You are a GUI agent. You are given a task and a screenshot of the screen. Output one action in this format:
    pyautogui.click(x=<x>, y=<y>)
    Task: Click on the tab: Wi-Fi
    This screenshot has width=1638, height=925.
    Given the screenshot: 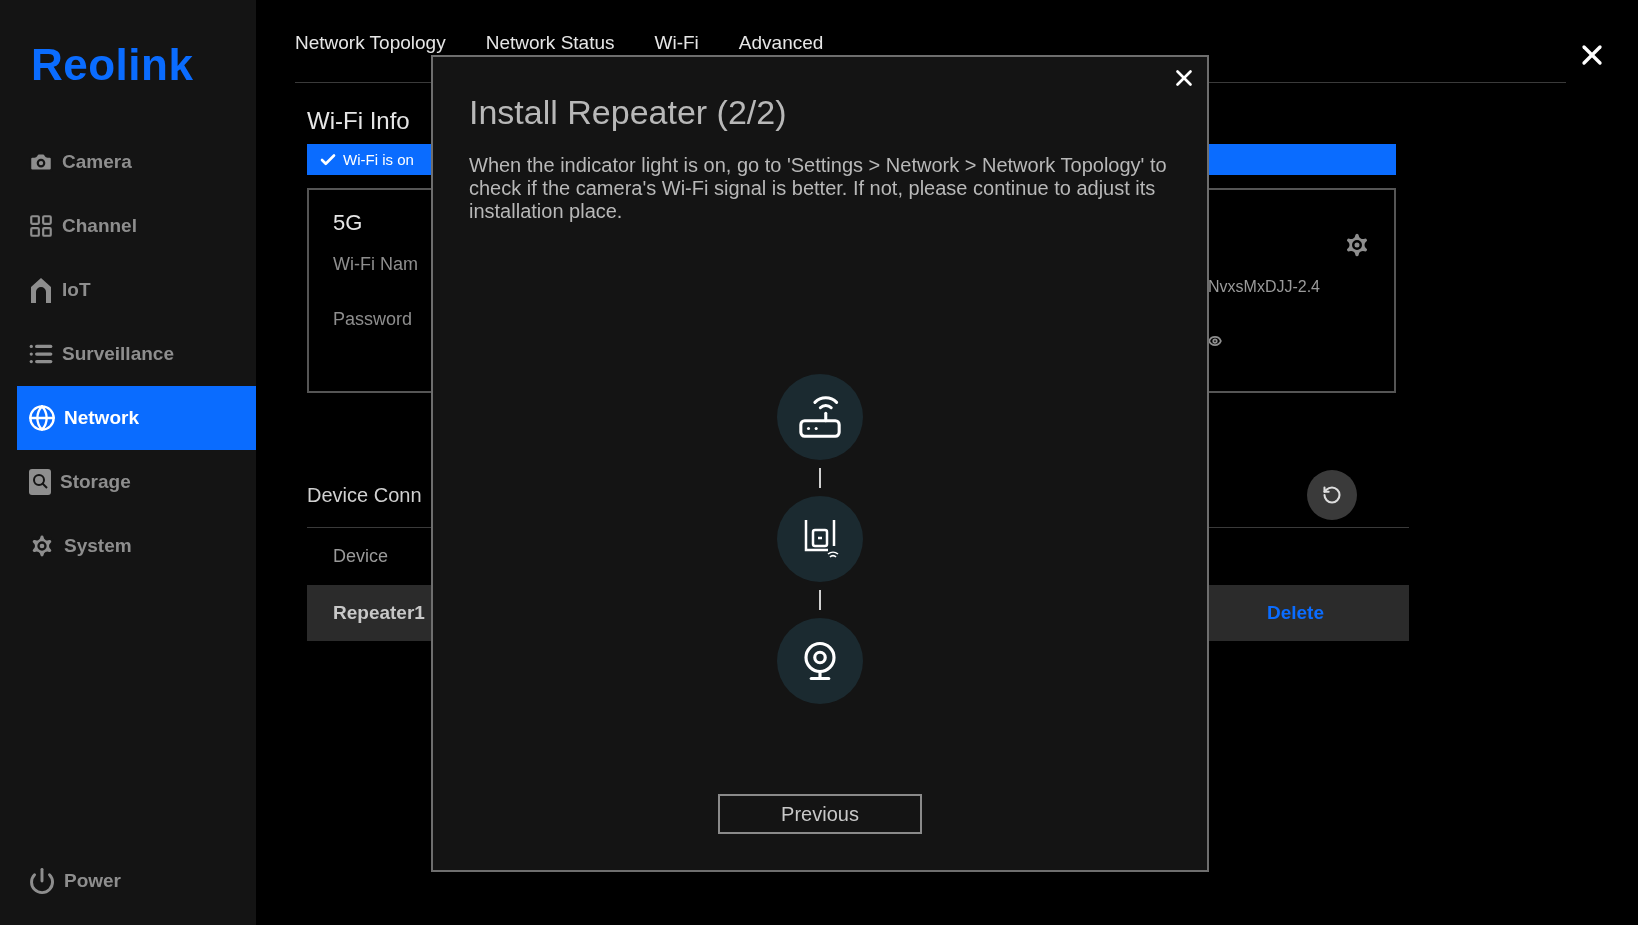 What is the action you would take?
    pyautogui.click(x=676, y=43)
    